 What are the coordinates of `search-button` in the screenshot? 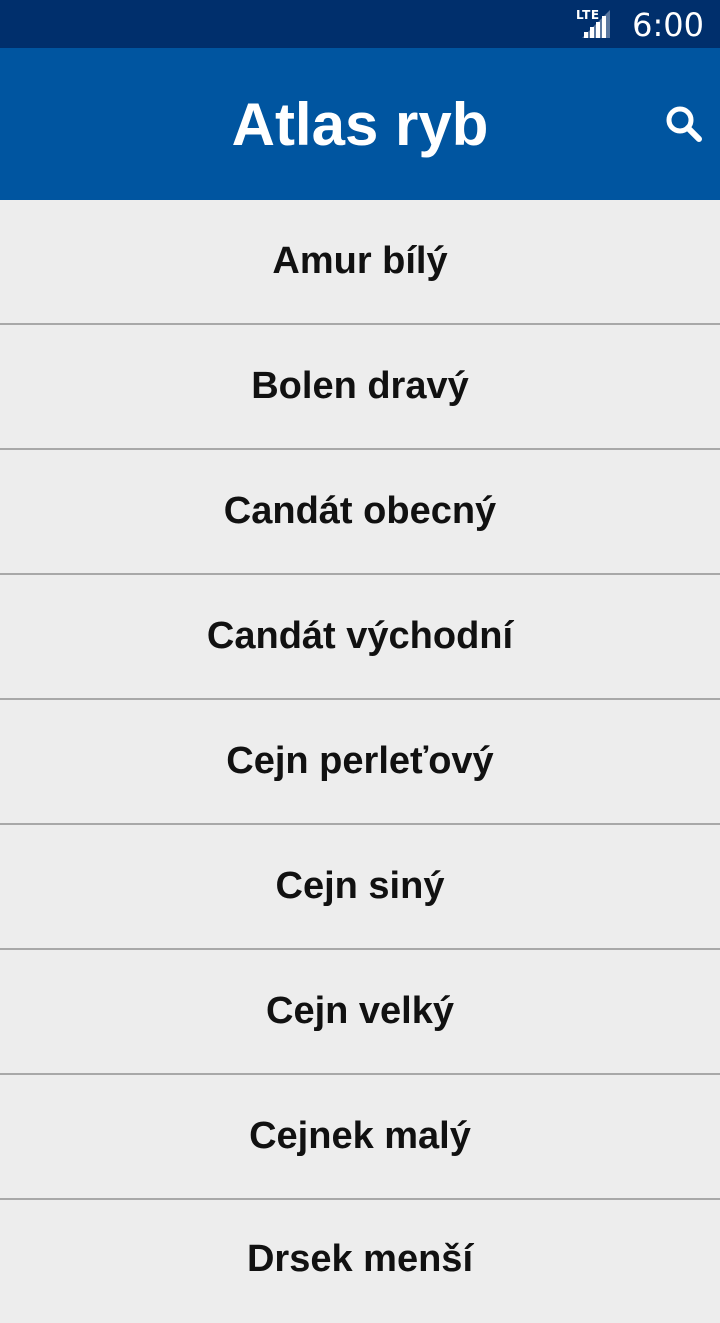 It's located at (684, 124).